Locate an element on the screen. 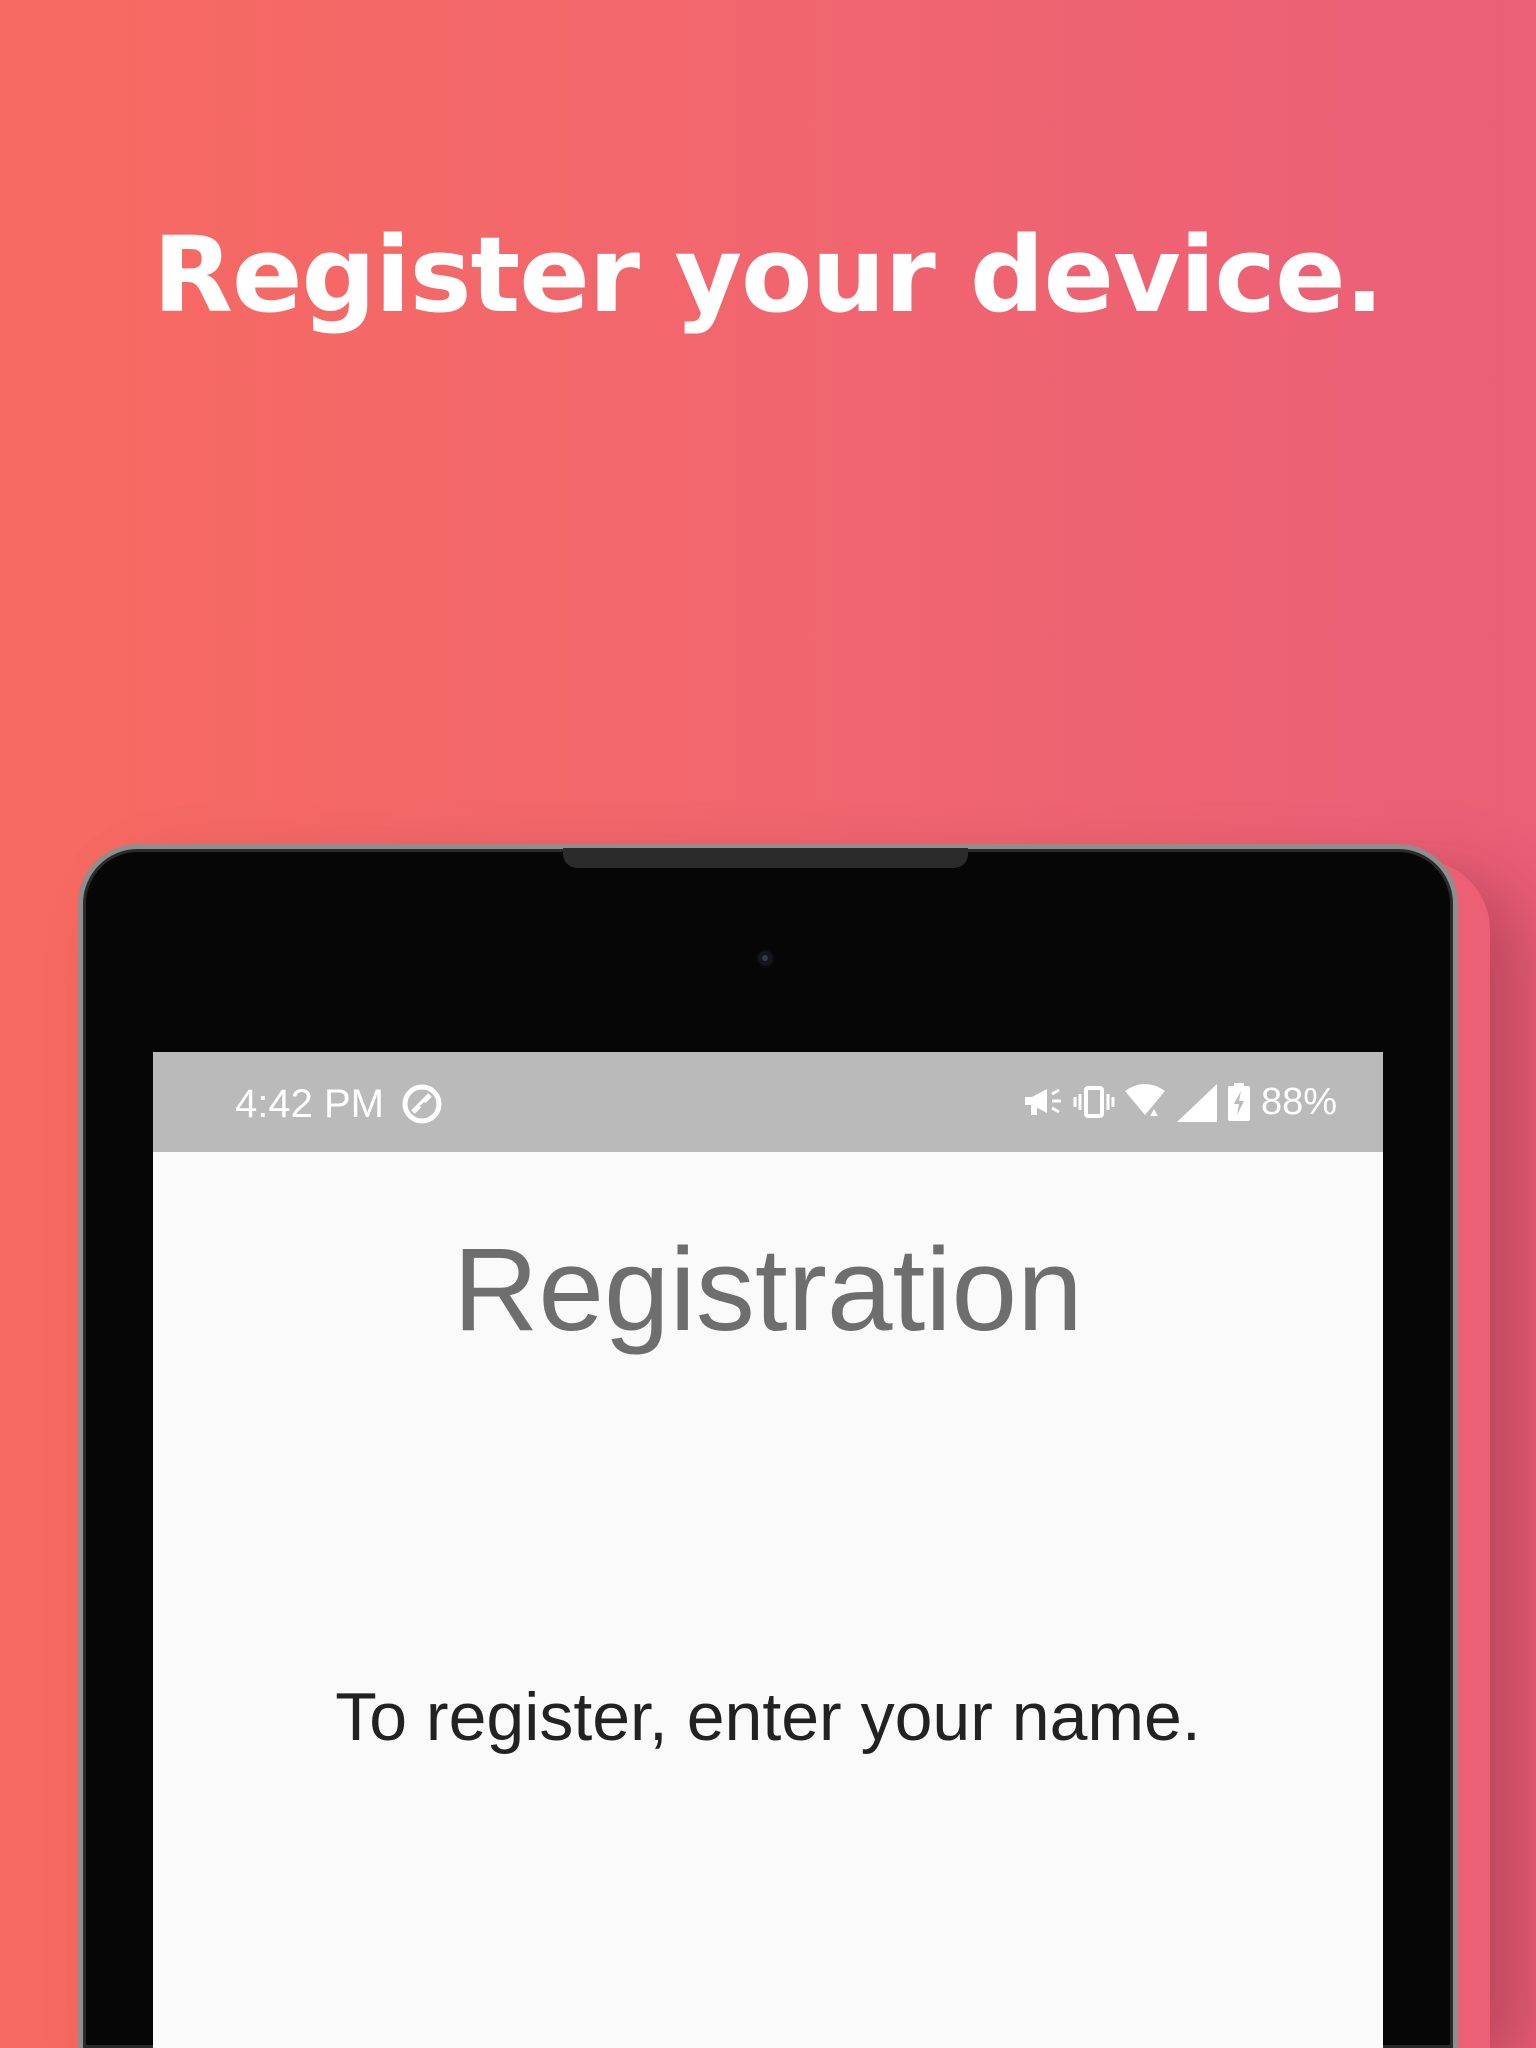 This screenshot has height=2048, width=1536. status-icons: 88% is located at coordinates (1180, 1102).